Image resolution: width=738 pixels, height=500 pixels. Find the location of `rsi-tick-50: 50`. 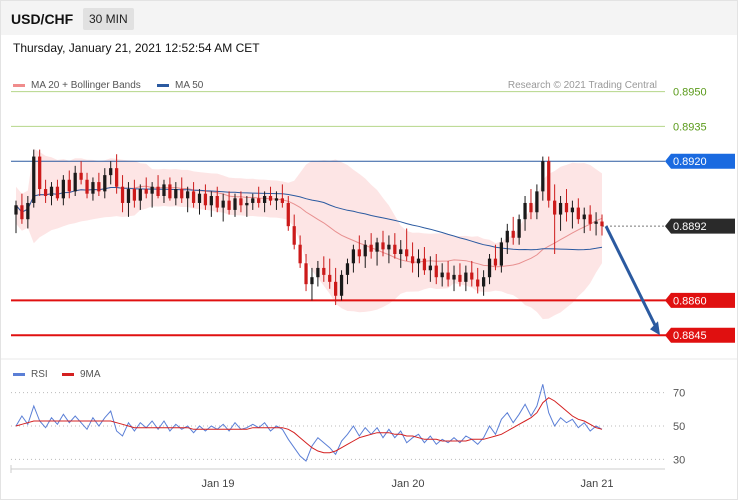

rsi-tick-50: 50 is located at coordinates (679, 427).